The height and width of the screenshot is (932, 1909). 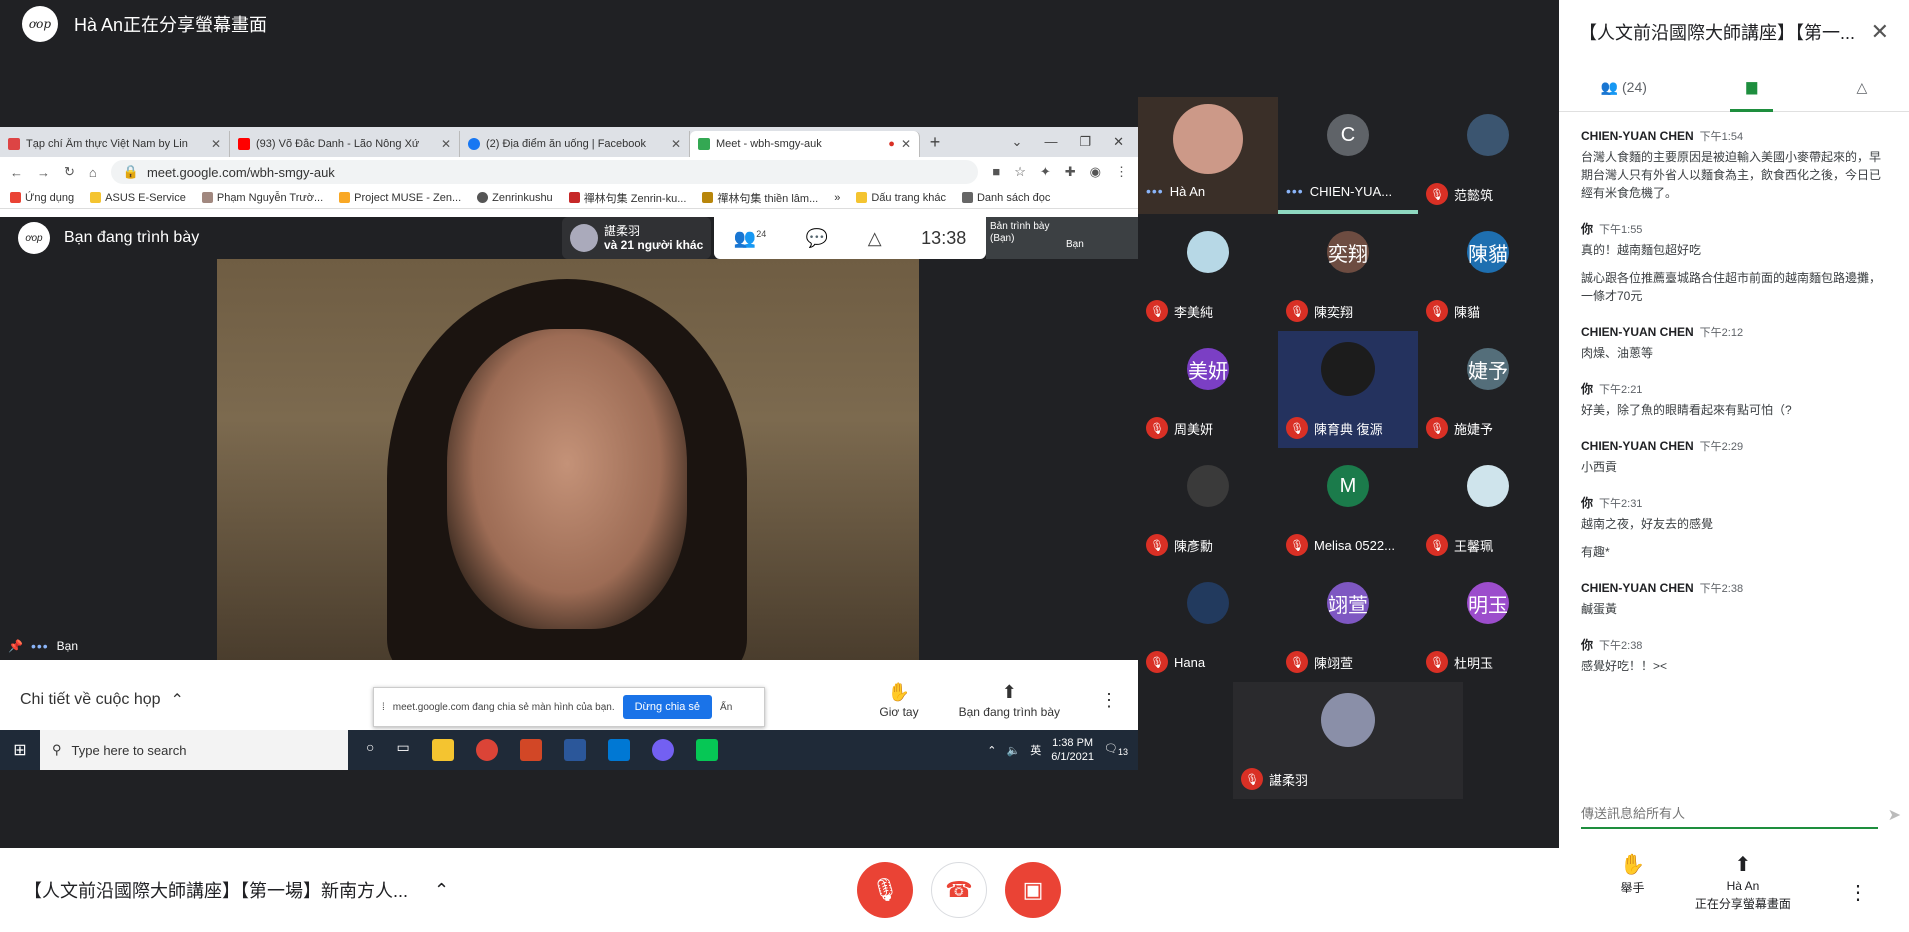 I want to click on participant-tile: 🎙 范懿筑, so click(x=1488, y=155).